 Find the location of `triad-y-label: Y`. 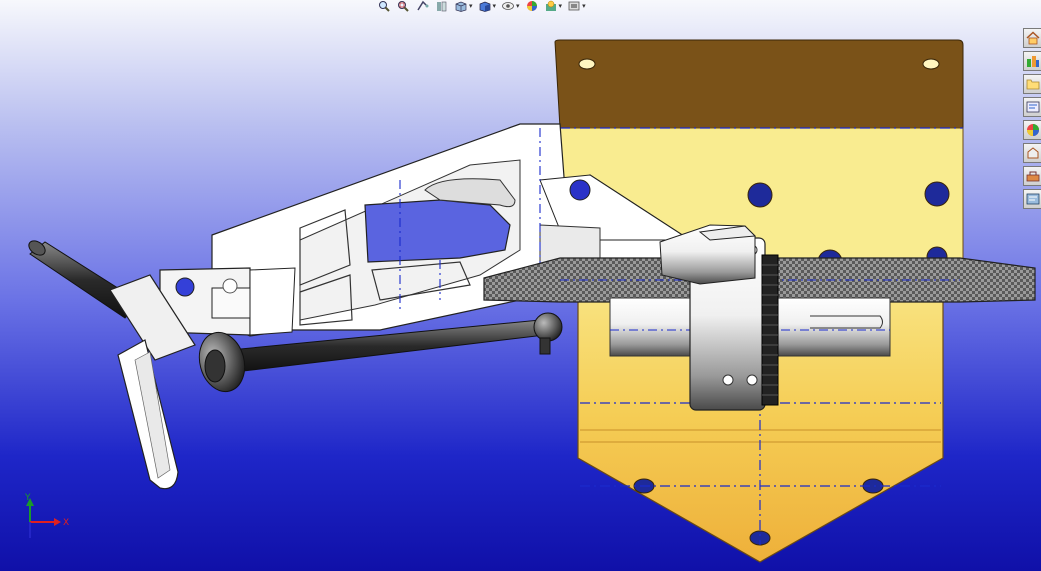

triad-y-label: Y is located at coordinates (27, 498).